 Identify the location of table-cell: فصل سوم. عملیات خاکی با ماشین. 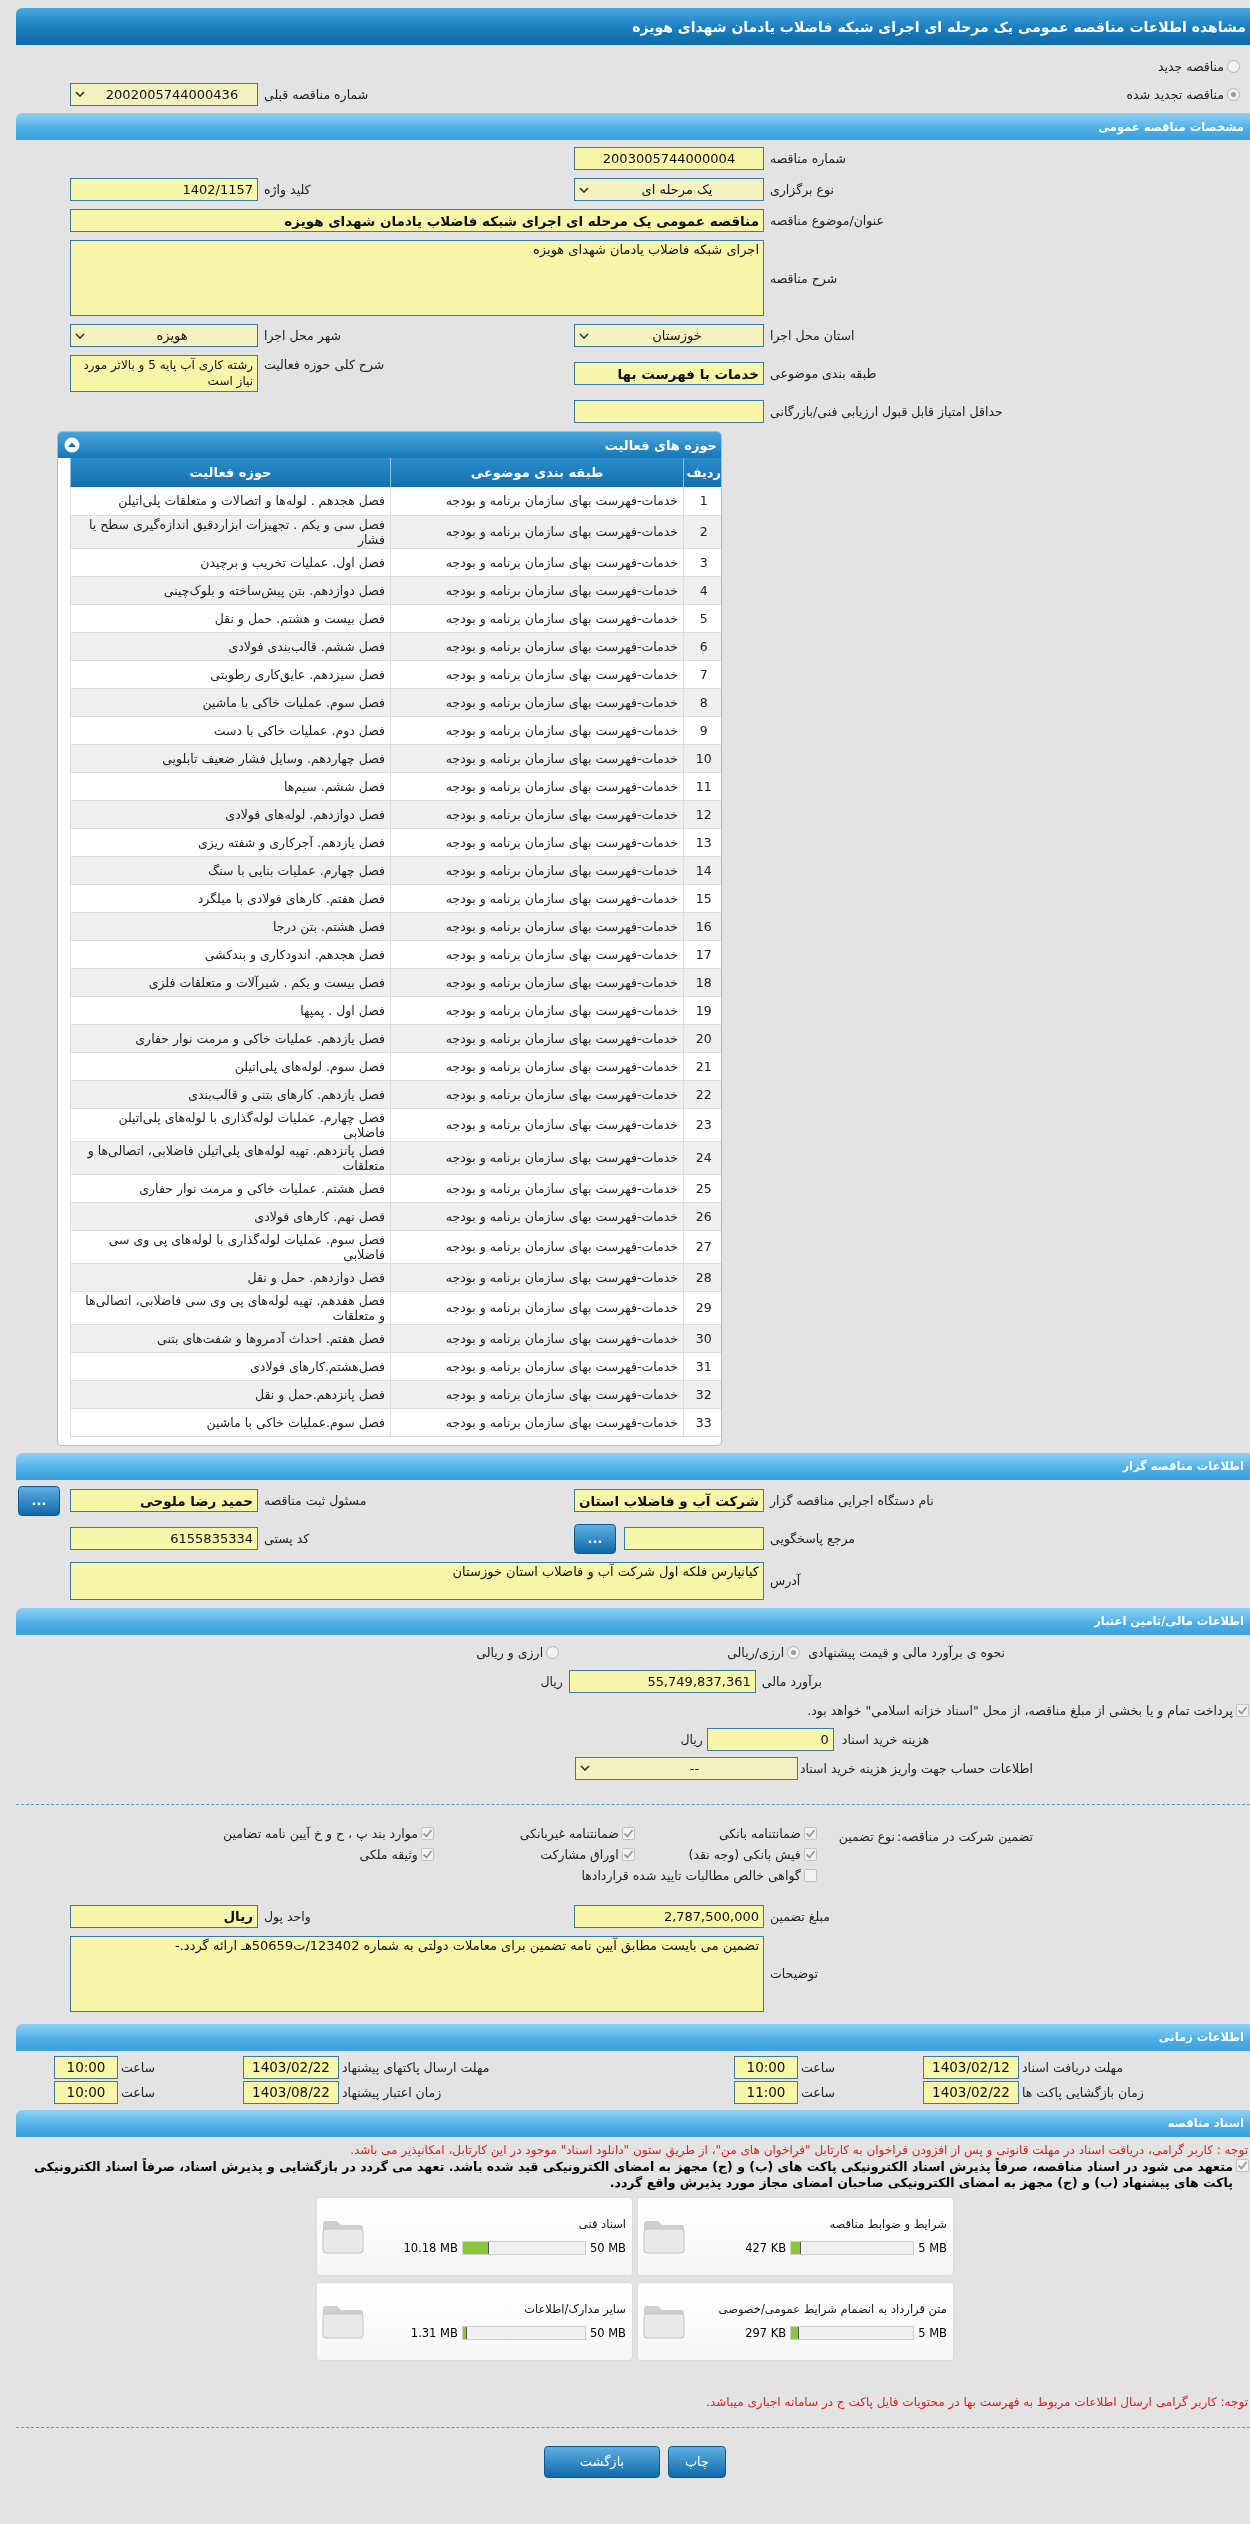
(230, 702).